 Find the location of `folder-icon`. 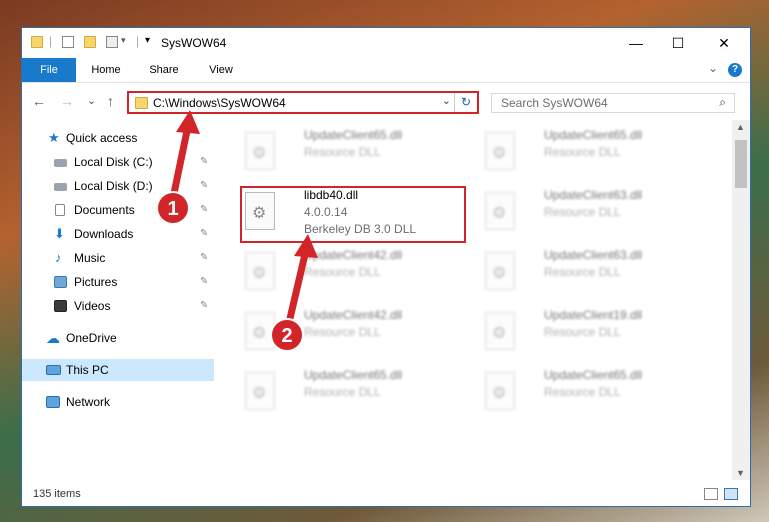

folder-icon is located at coordinates (141, 103).